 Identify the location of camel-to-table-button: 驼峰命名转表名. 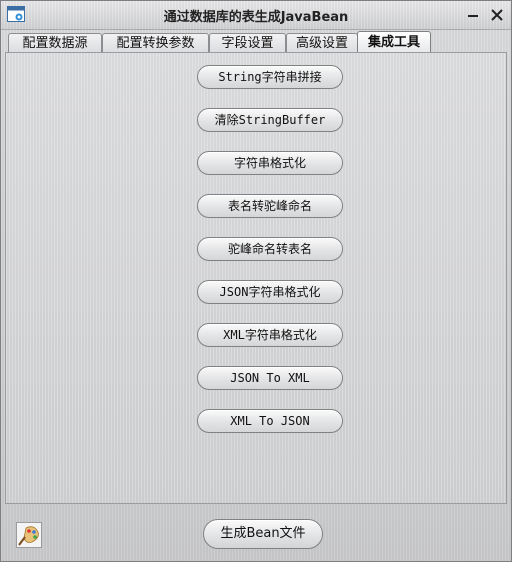
(270, 249).